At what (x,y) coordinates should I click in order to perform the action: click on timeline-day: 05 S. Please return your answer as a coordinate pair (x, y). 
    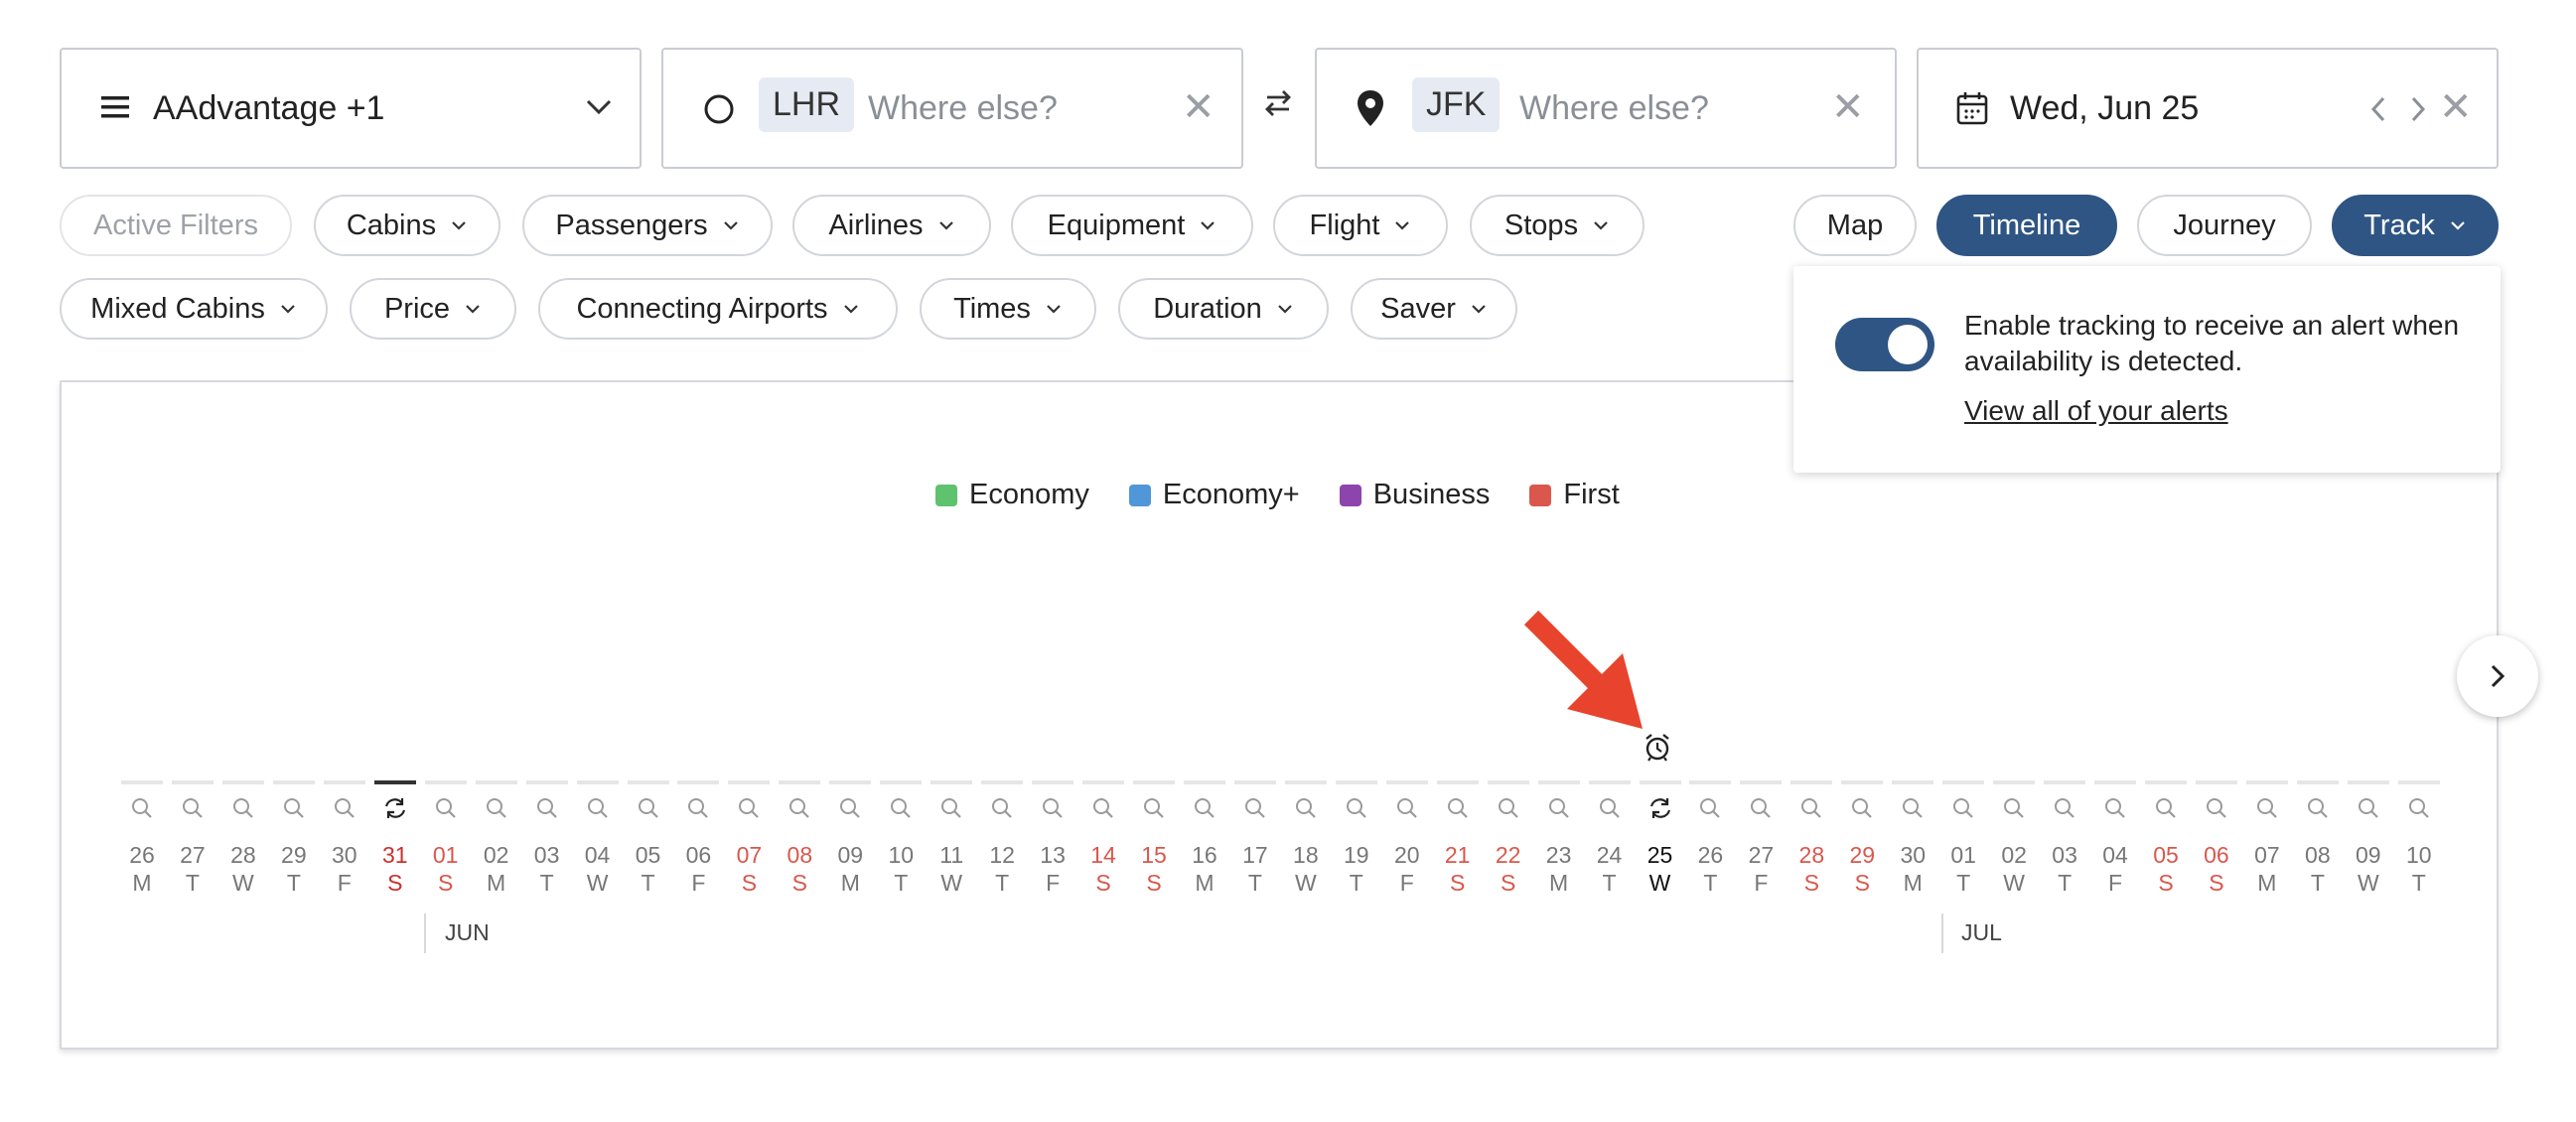
    Looking at the image, I should click on (2166, 840).